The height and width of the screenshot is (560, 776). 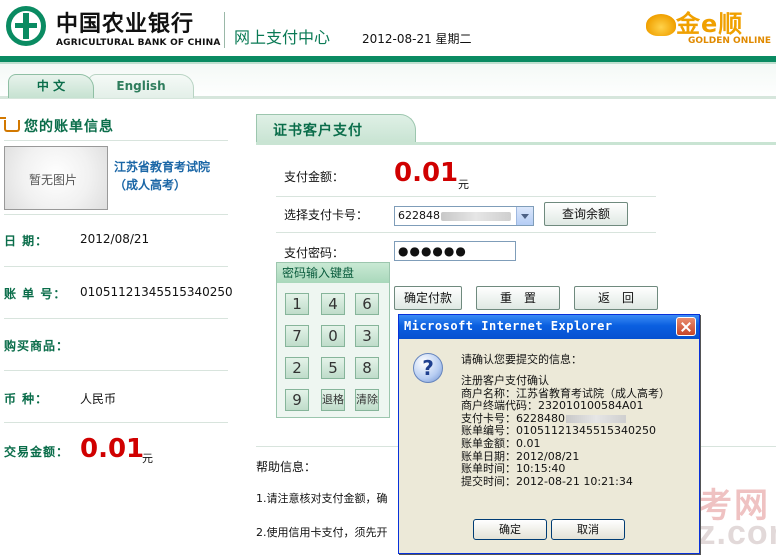 What do you see at coordinates (661, 25) in the screenshot?
I see `gold-ingot-icon` at bounding box center [661, 25].